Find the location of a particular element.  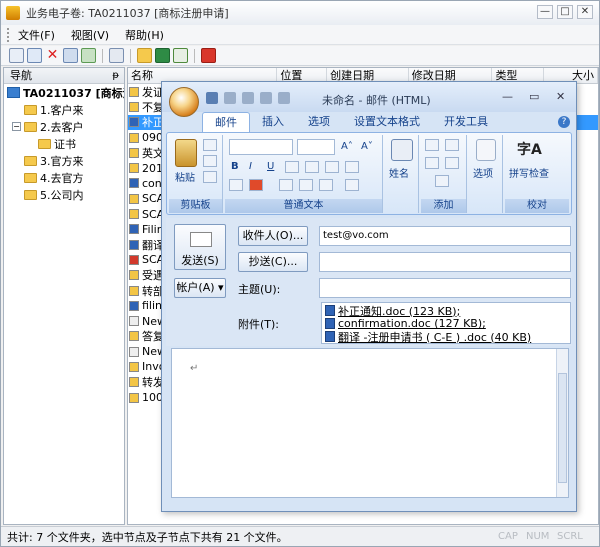

menu-file: 文件(F) is located at coordinates (36, 35).